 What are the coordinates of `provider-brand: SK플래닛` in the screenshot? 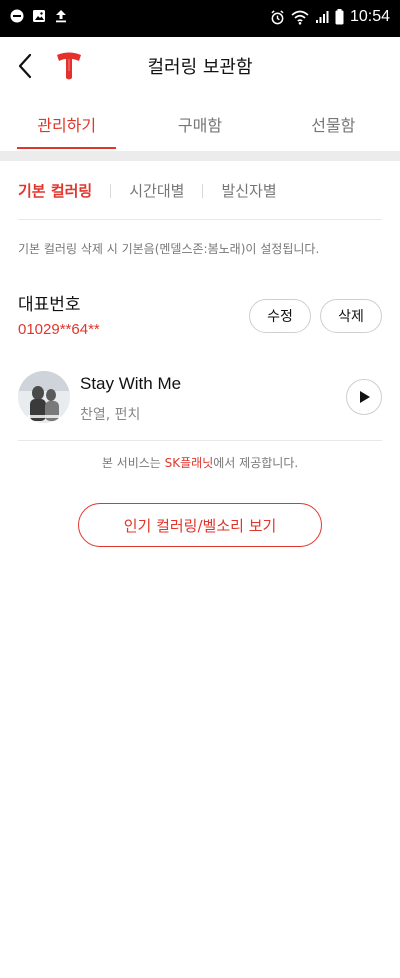 It's located at (189, 463).